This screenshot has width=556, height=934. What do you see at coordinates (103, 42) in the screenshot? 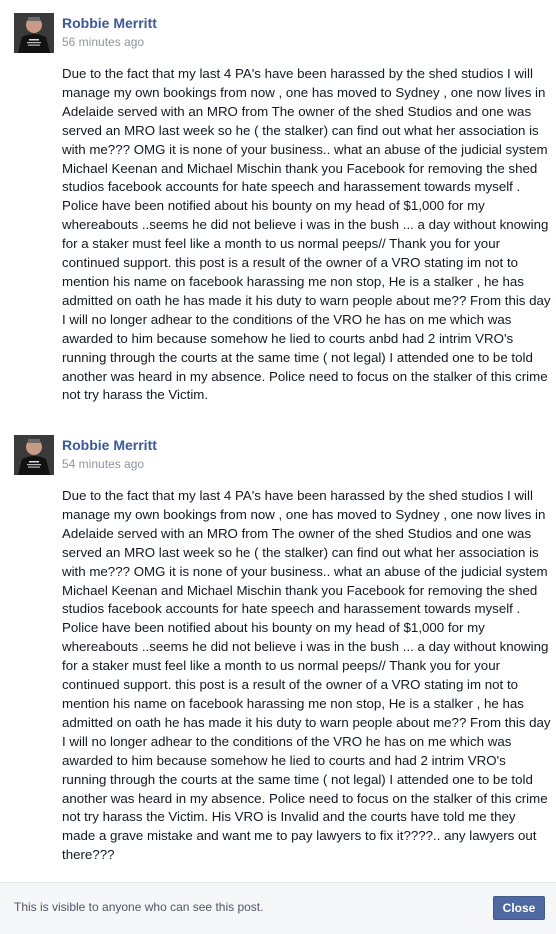
I see `post-timestamp: 56 minutes ago` at bounding box center [103, 42].